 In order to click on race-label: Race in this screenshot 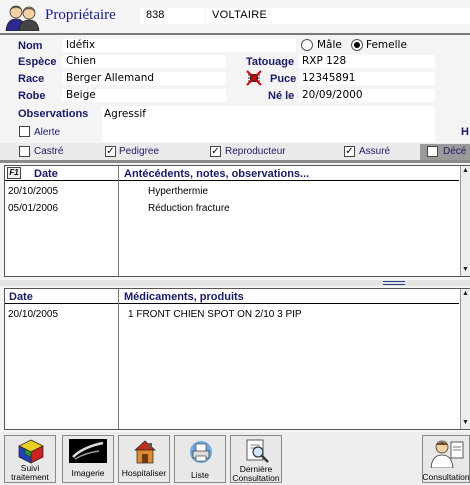, I will do `click(31, 79)`.